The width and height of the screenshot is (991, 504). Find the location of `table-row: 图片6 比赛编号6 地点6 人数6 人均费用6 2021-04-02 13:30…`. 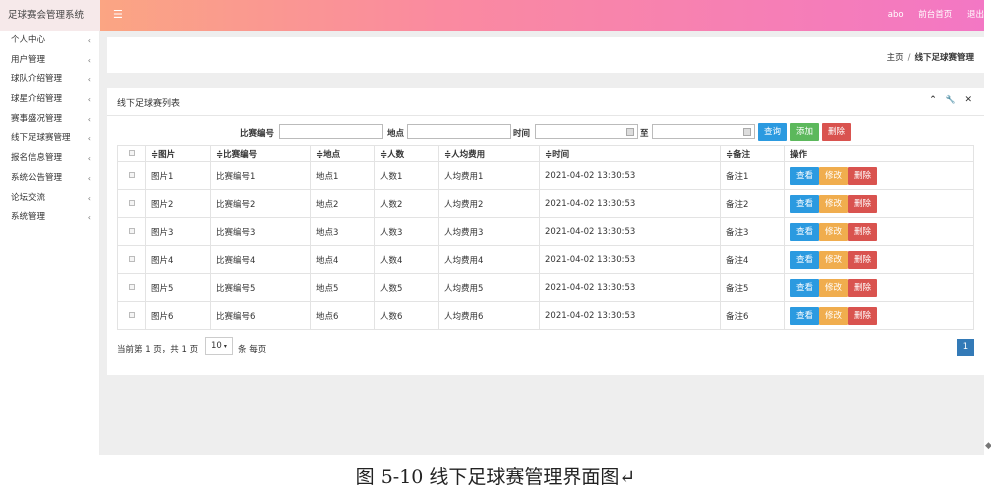

table-row: 图片6 比赛编号6 地点6 人数6 人均费用6 2021-04-02 13:30… is located at coordinates (545, 315).